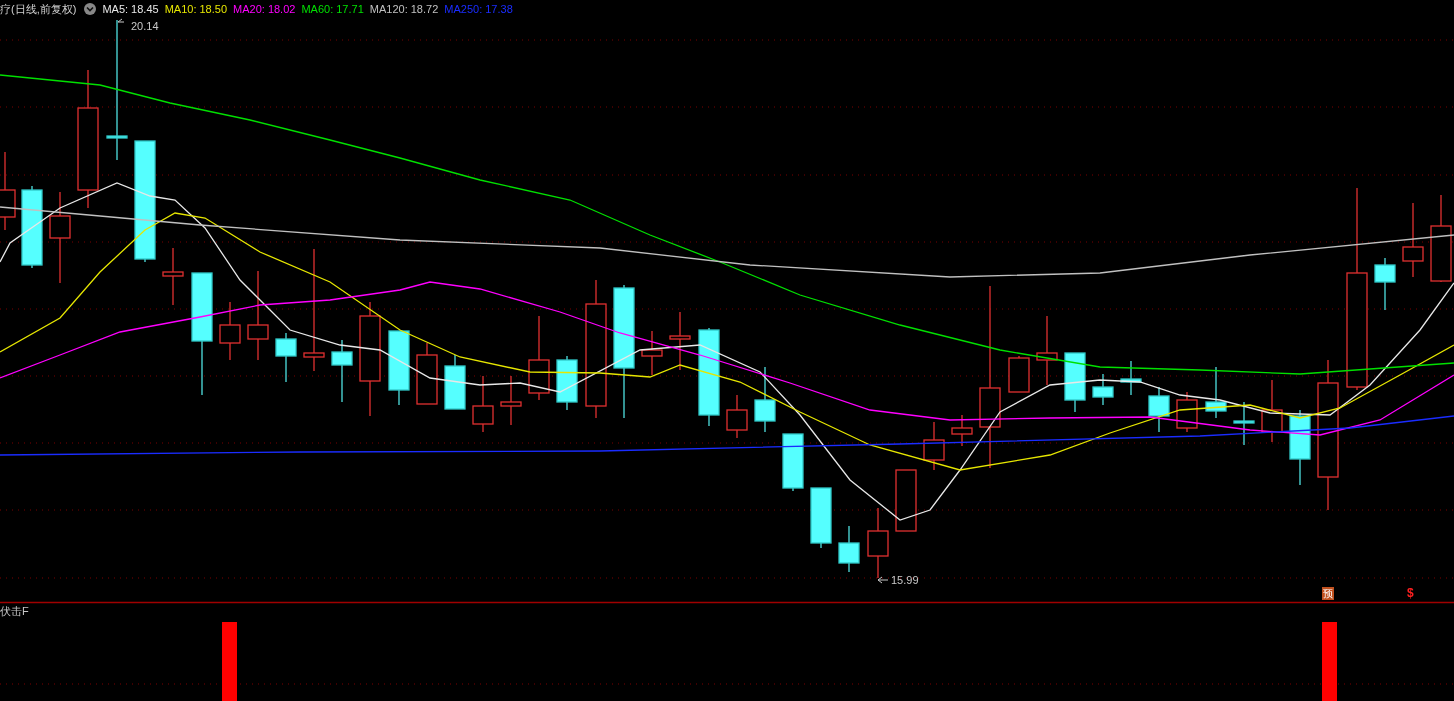 The image size is (1454, 701). I want to click on dropdown-icon, so click(90, 9).